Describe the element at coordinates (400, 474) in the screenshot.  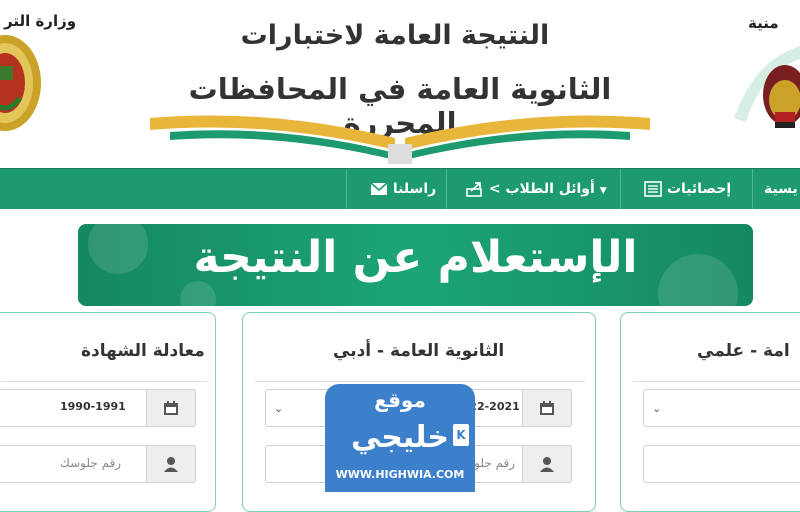
I see `watermark-url: WWW.HIGHWIA.COM` at that location.